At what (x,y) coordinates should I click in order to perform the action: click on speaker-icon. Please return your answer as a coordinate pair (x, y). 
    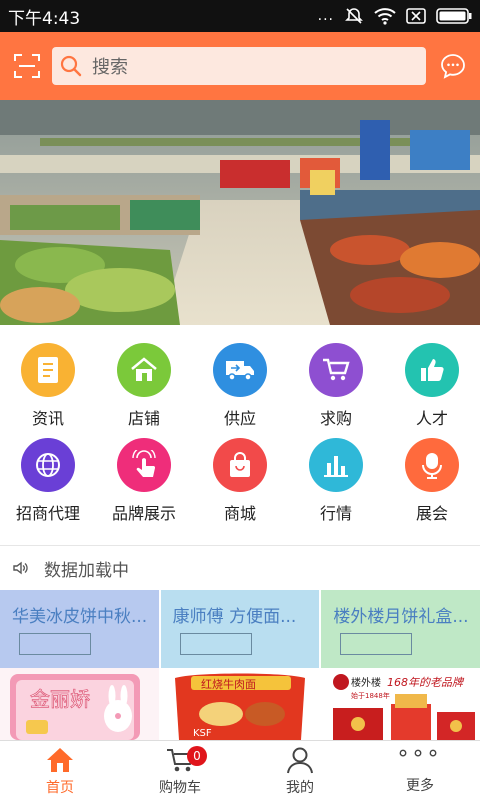
    Looking at the image, I should click on (20, 568).